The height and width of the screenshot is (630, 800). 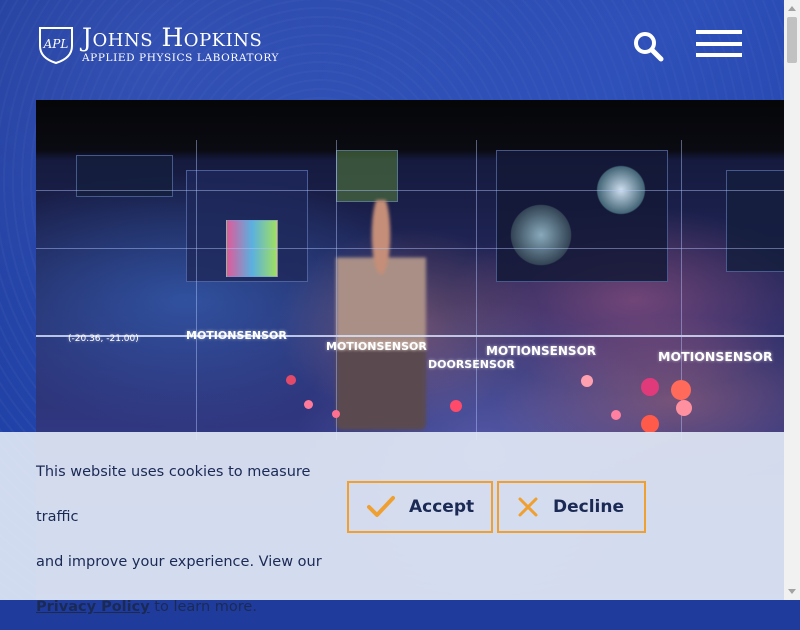 I want to click on menu-bar-bottom, so click(x=719, y=55).